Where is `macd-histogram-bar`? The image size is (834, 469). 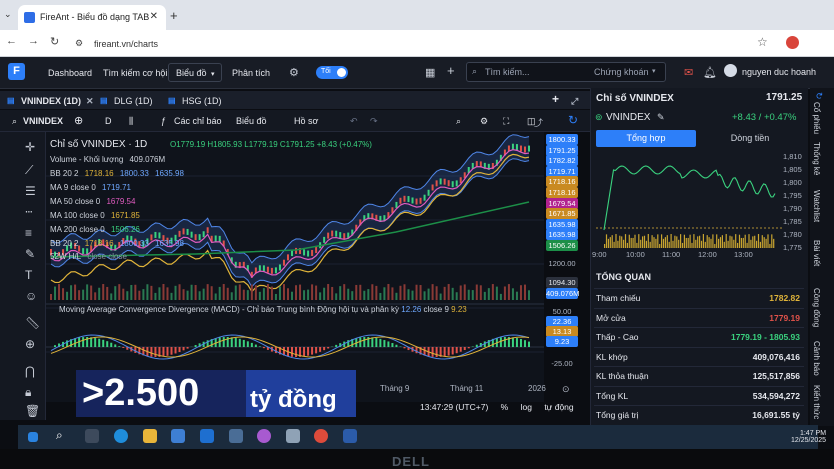 macd-histogram-bar is located at coordinates (195, 346).